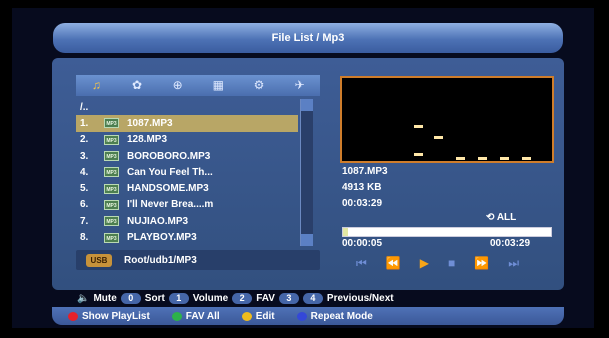  Describe the element at coordinates (307, 240) in the screenshot. I see `scroll-down-arrow` at that location.